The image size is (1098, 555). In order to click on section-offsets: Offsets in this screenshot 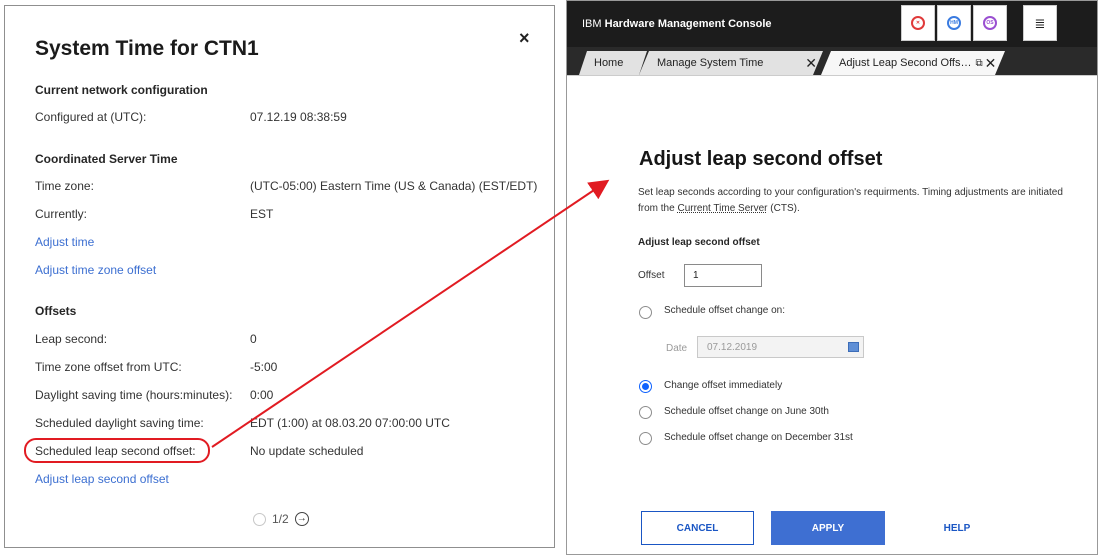, I will do `click(56, 311)`.